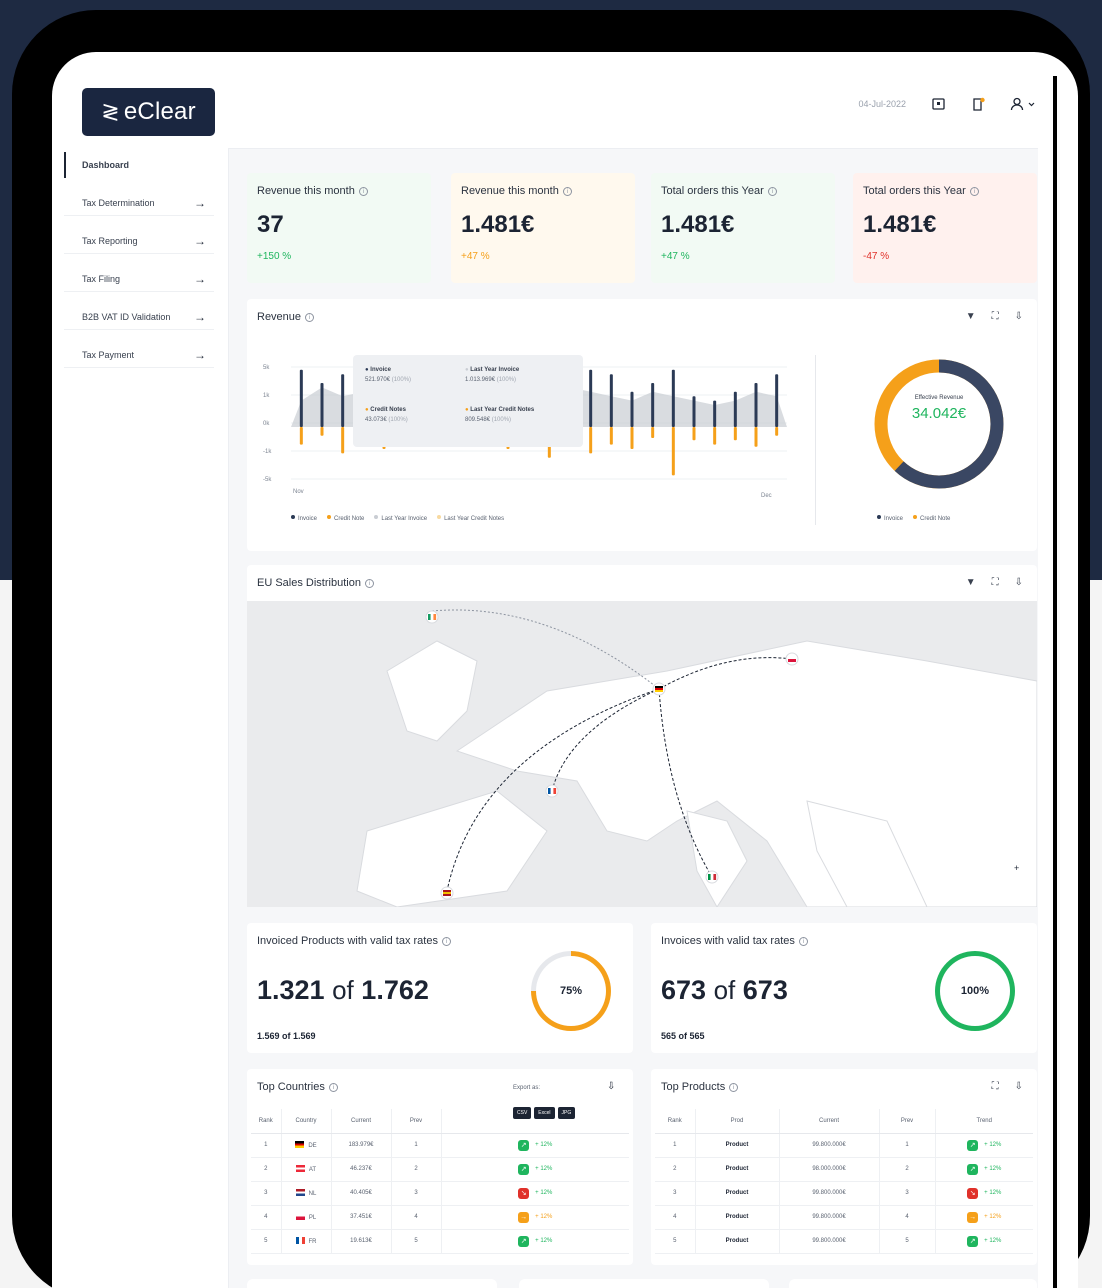 This screenshot has height=1288, width=1102. I want to click on cell-country: PL, so click(305, 1217).